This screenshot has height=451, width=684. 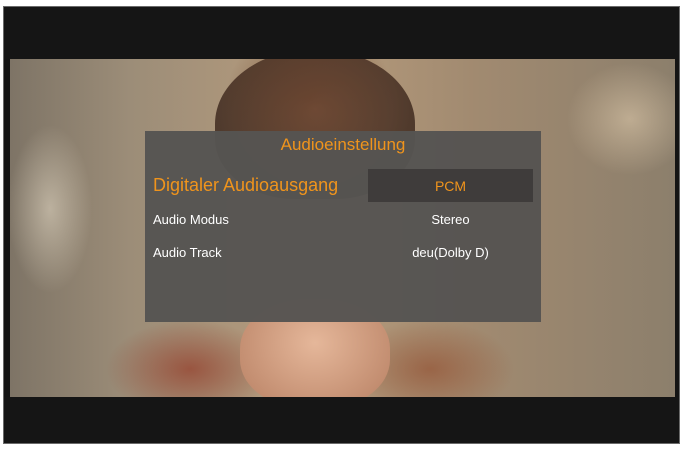 I want to click on digital-audio-output-value: PCM, so click(x=450, y=186).